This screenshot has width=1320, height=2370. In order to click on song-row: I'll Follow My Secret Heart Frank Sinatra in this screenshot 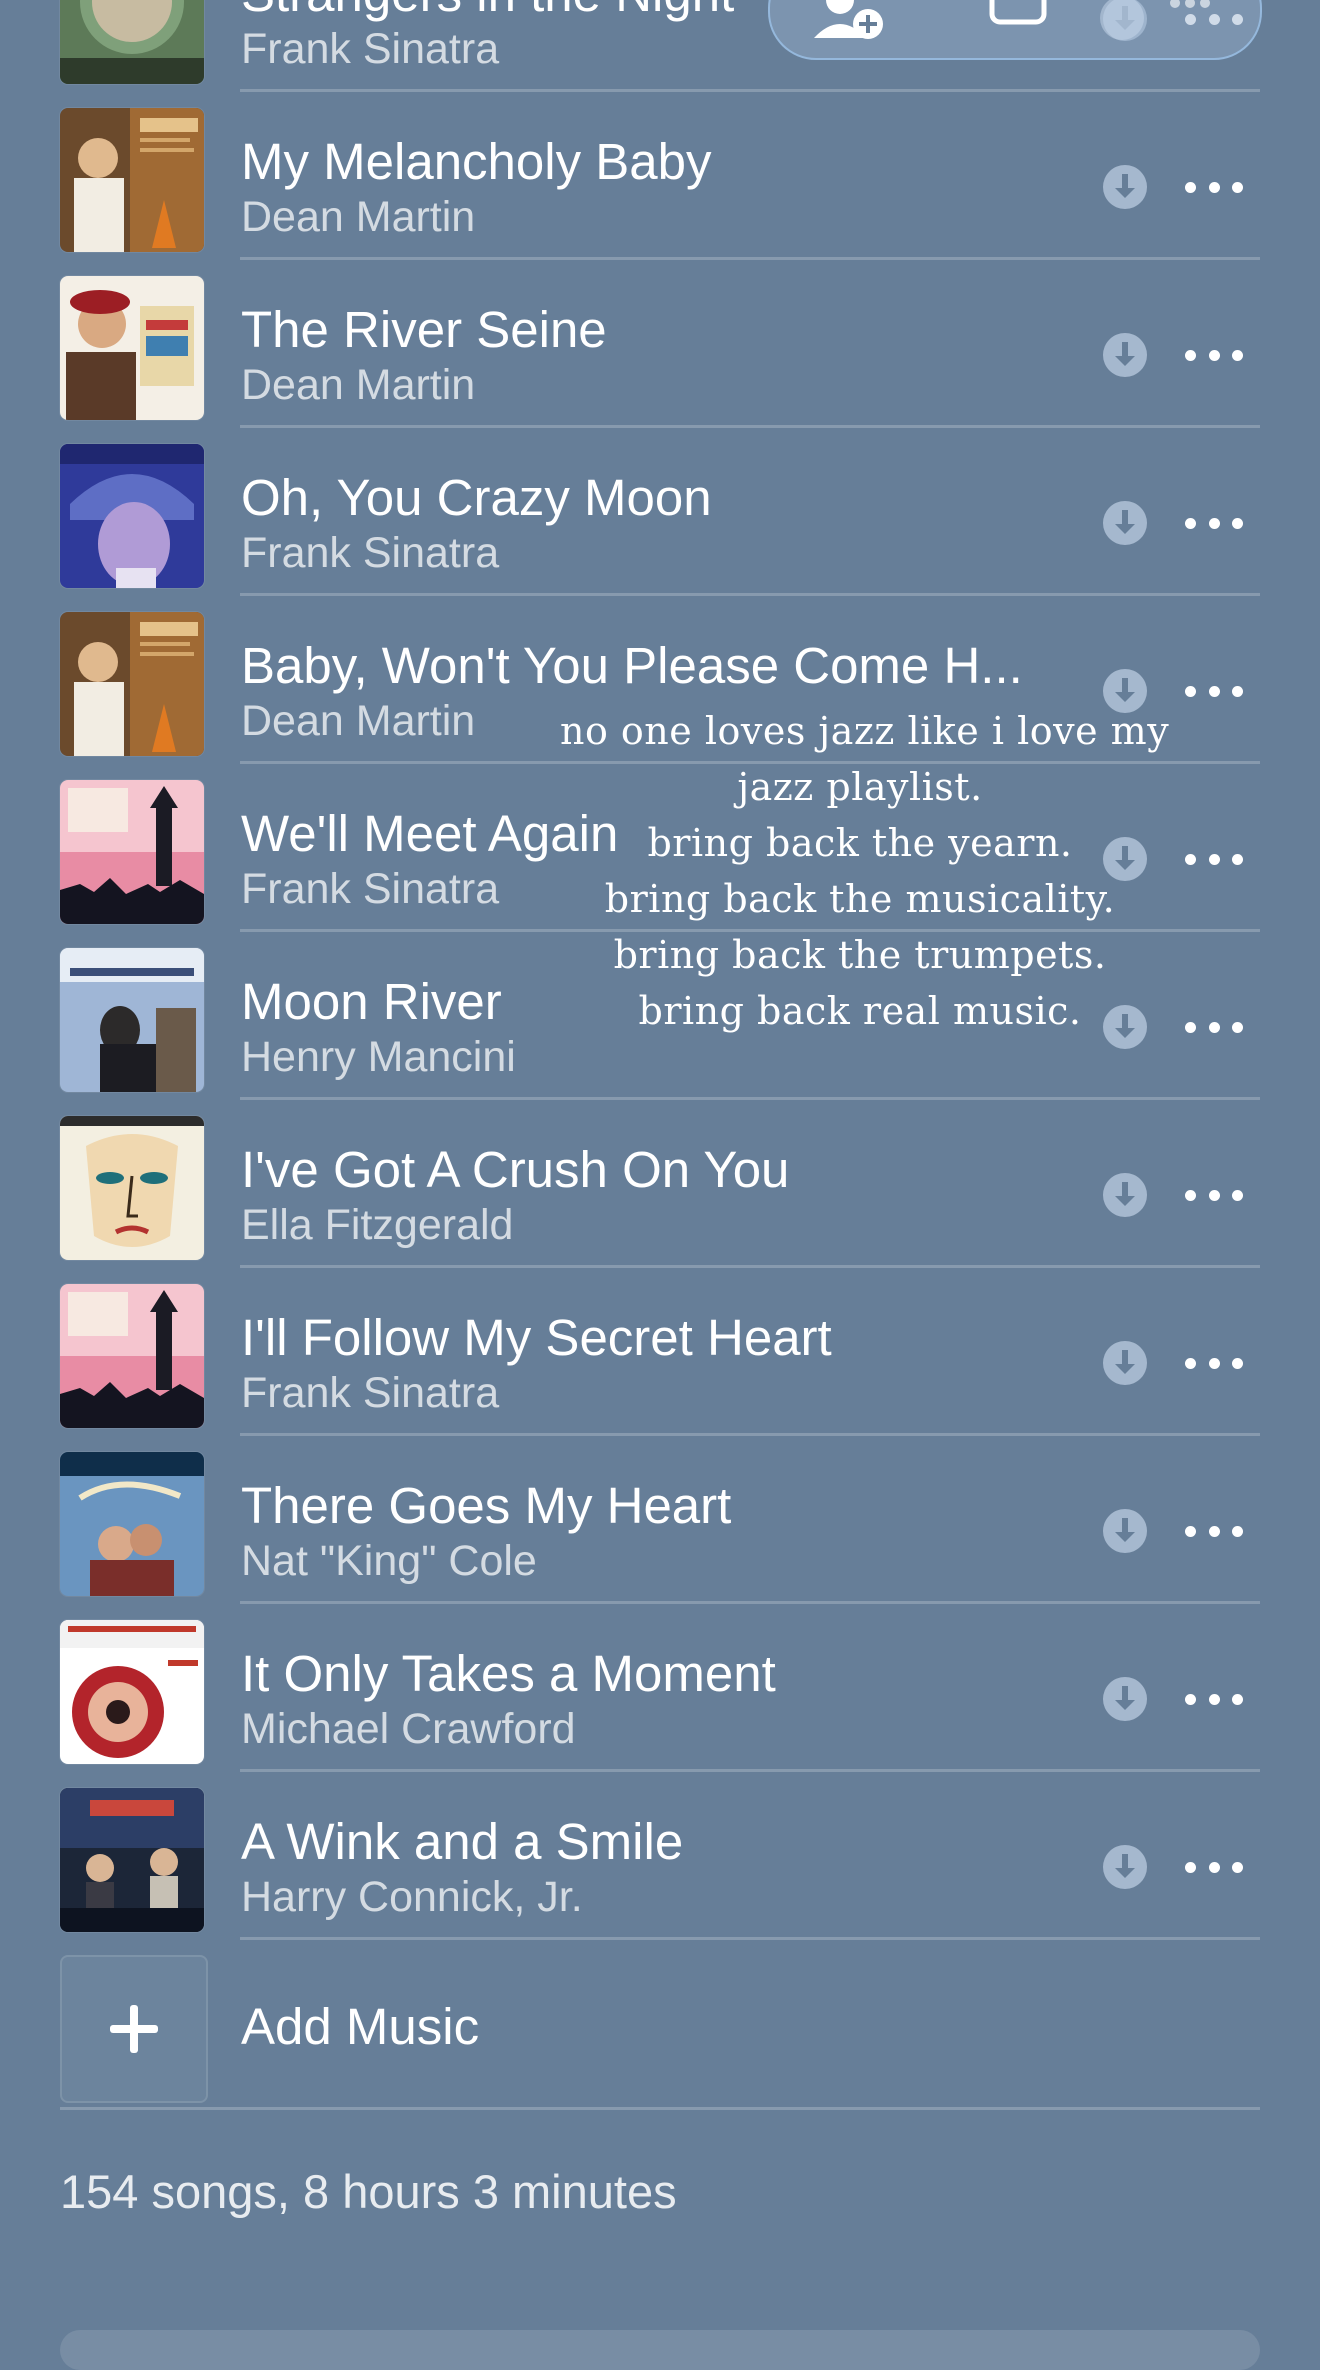, I will do `click(660, 1352)`.